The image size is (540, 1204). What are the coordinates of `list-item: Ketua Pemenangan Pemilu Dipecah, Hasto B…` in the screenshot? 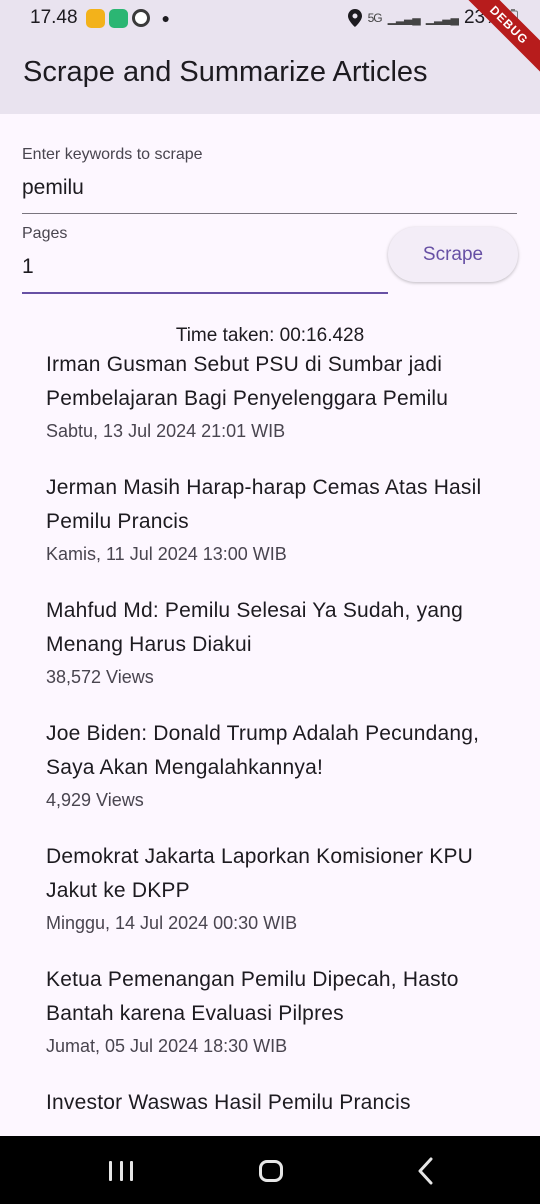 It's located at (270, 1012).